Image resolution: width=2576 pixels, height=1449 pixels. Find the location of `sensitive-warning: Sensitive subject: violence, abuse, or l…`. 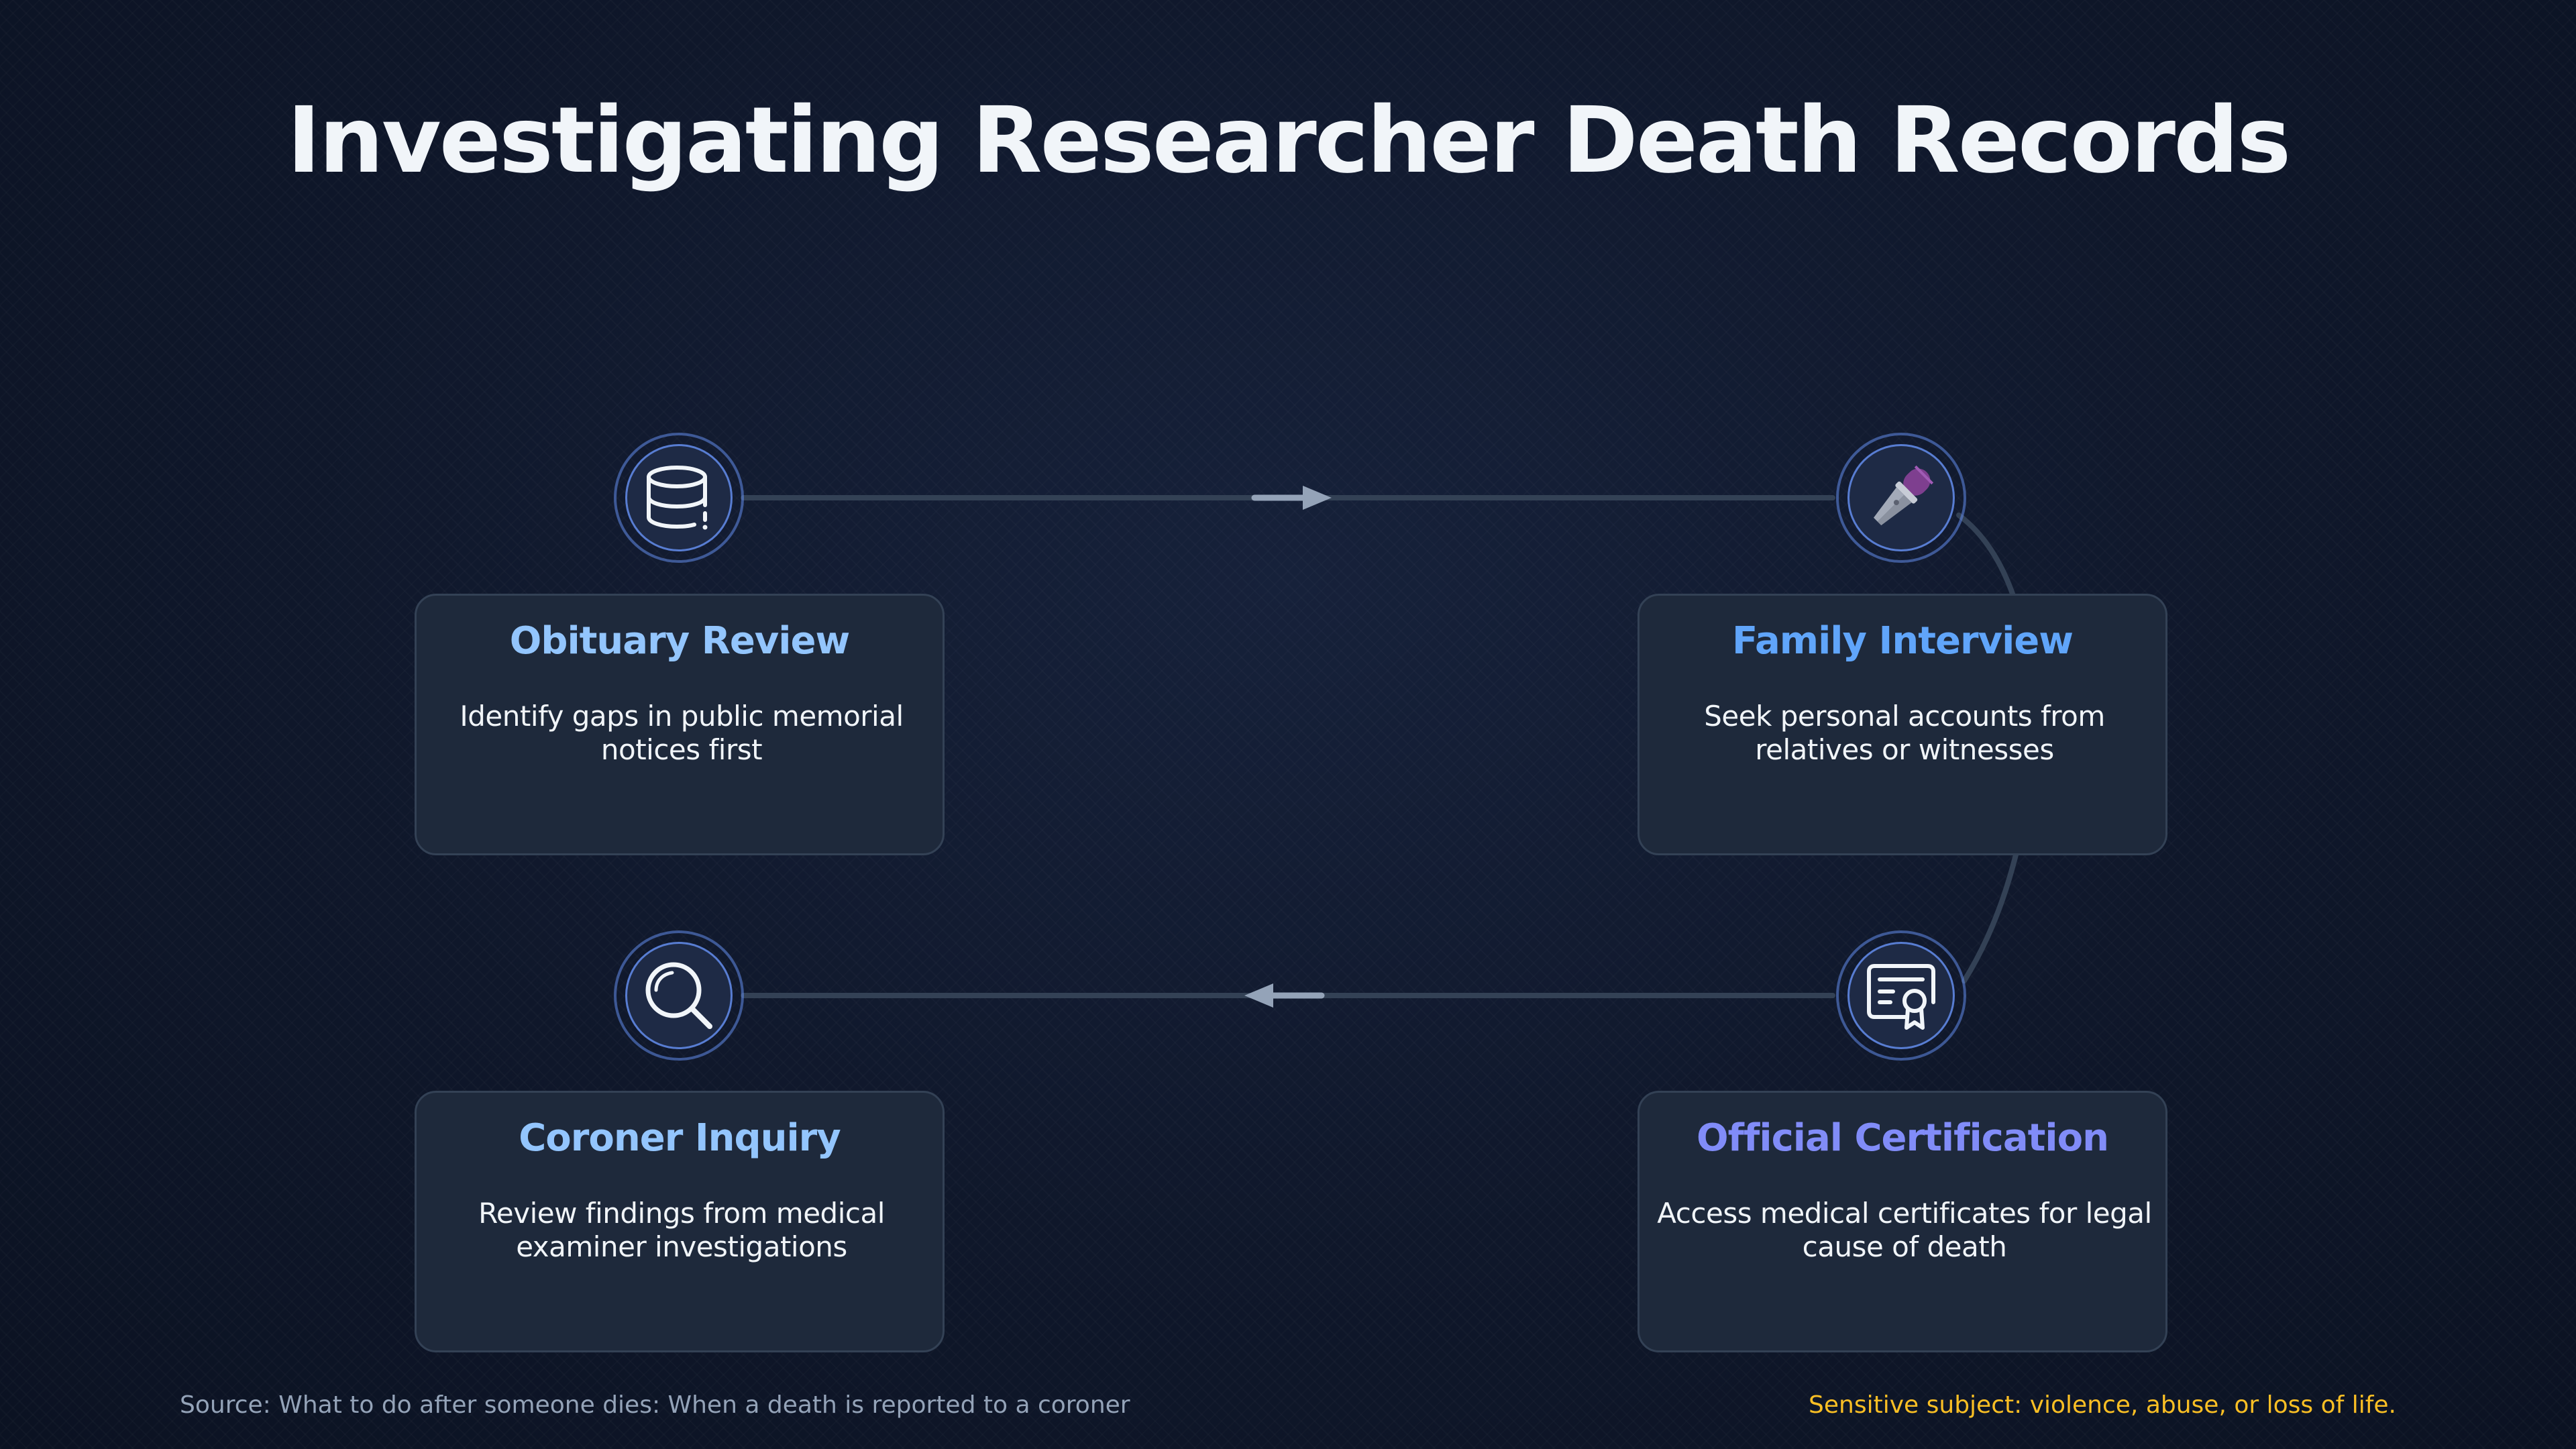

sensitive-warning: Sensitive subject: violence, abuse, or l… is located at coordinates (2102, 1405).